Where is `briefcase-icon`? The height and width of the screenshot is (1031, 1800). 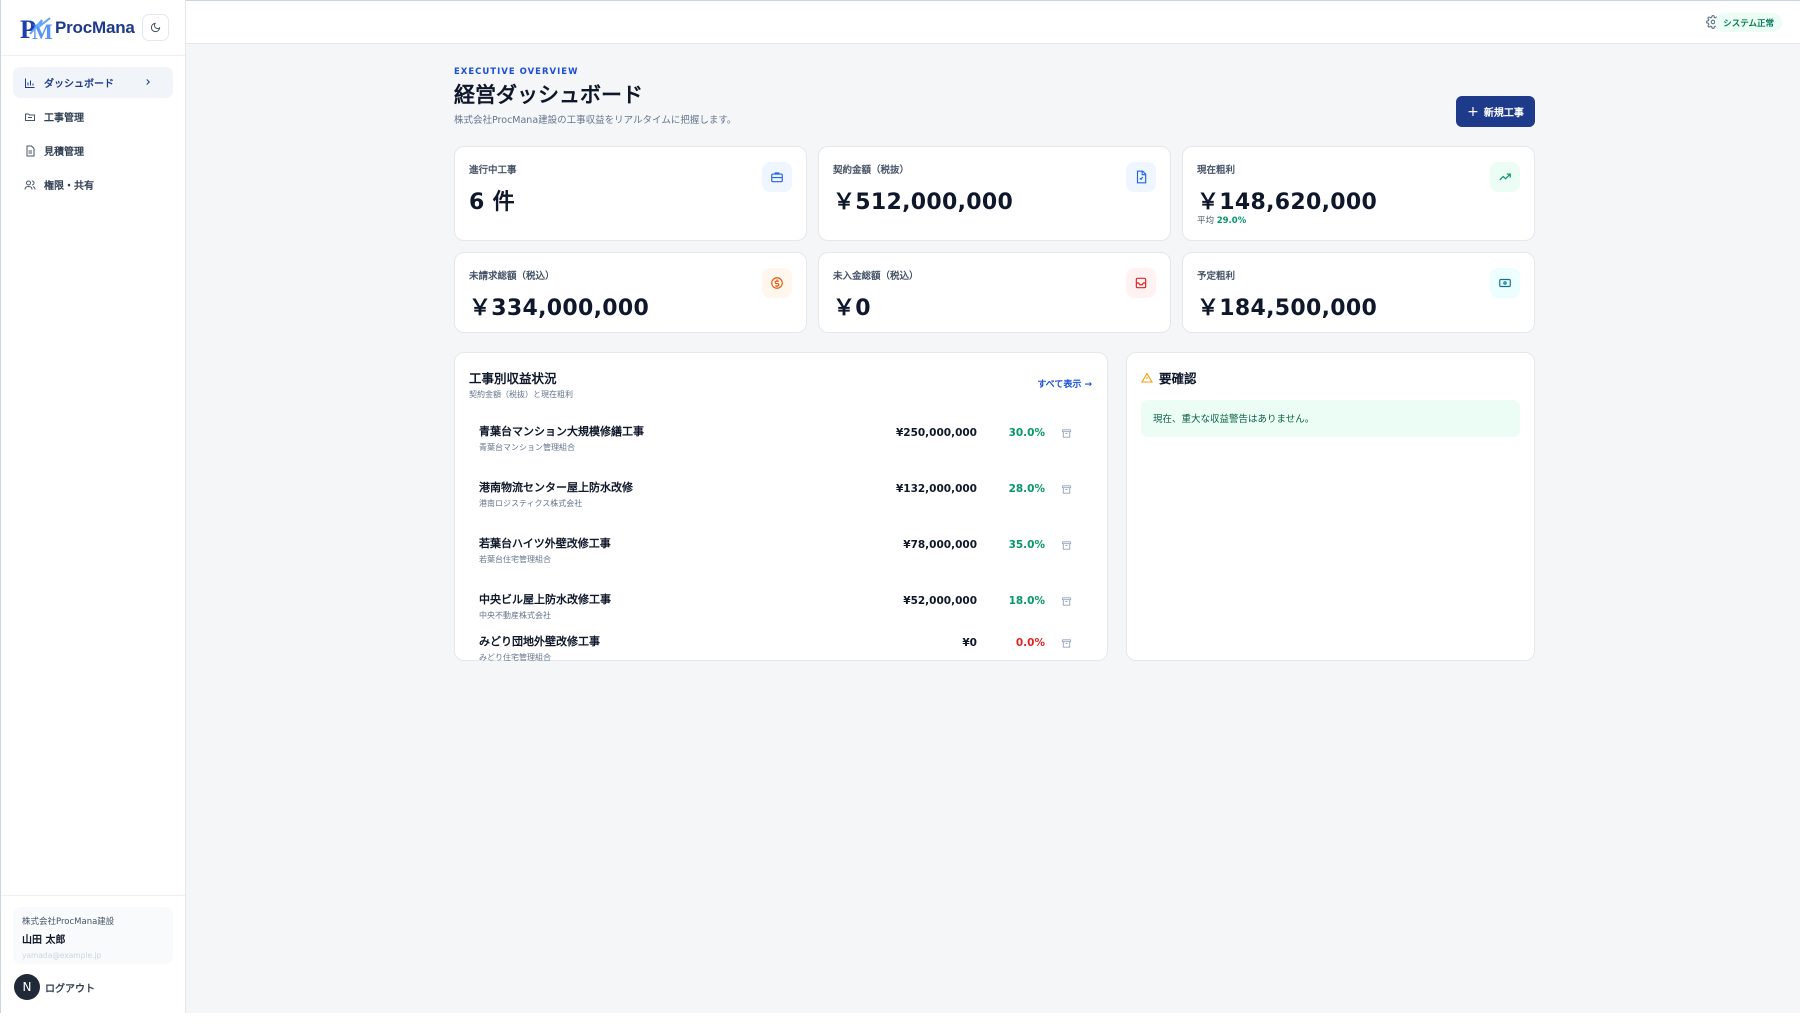 briefcase-icon is located at coordinates (777, 177).